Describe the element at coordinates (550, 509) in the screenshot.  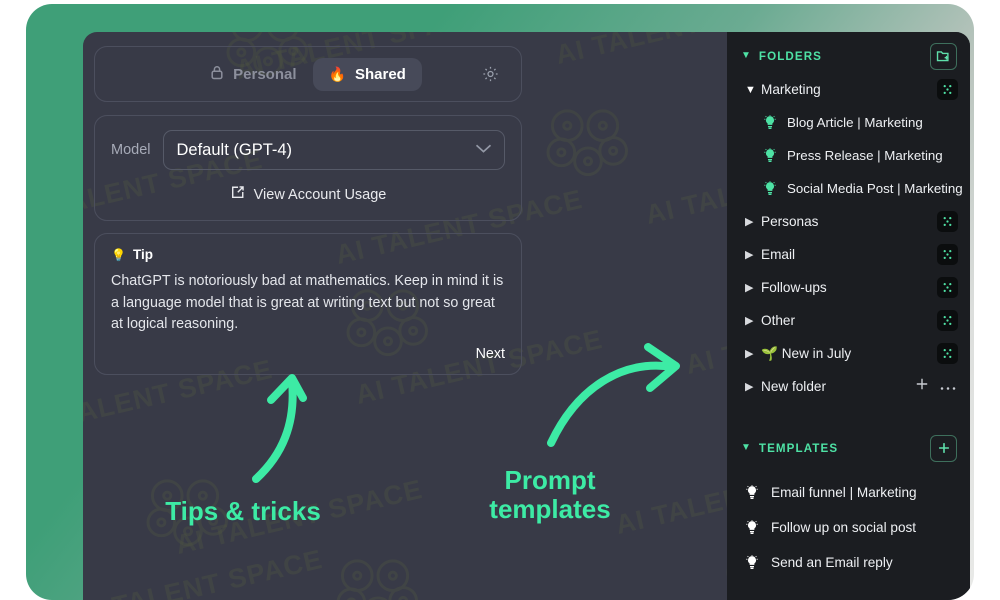
I see `annotation-prompts-line2: templates` at that location.